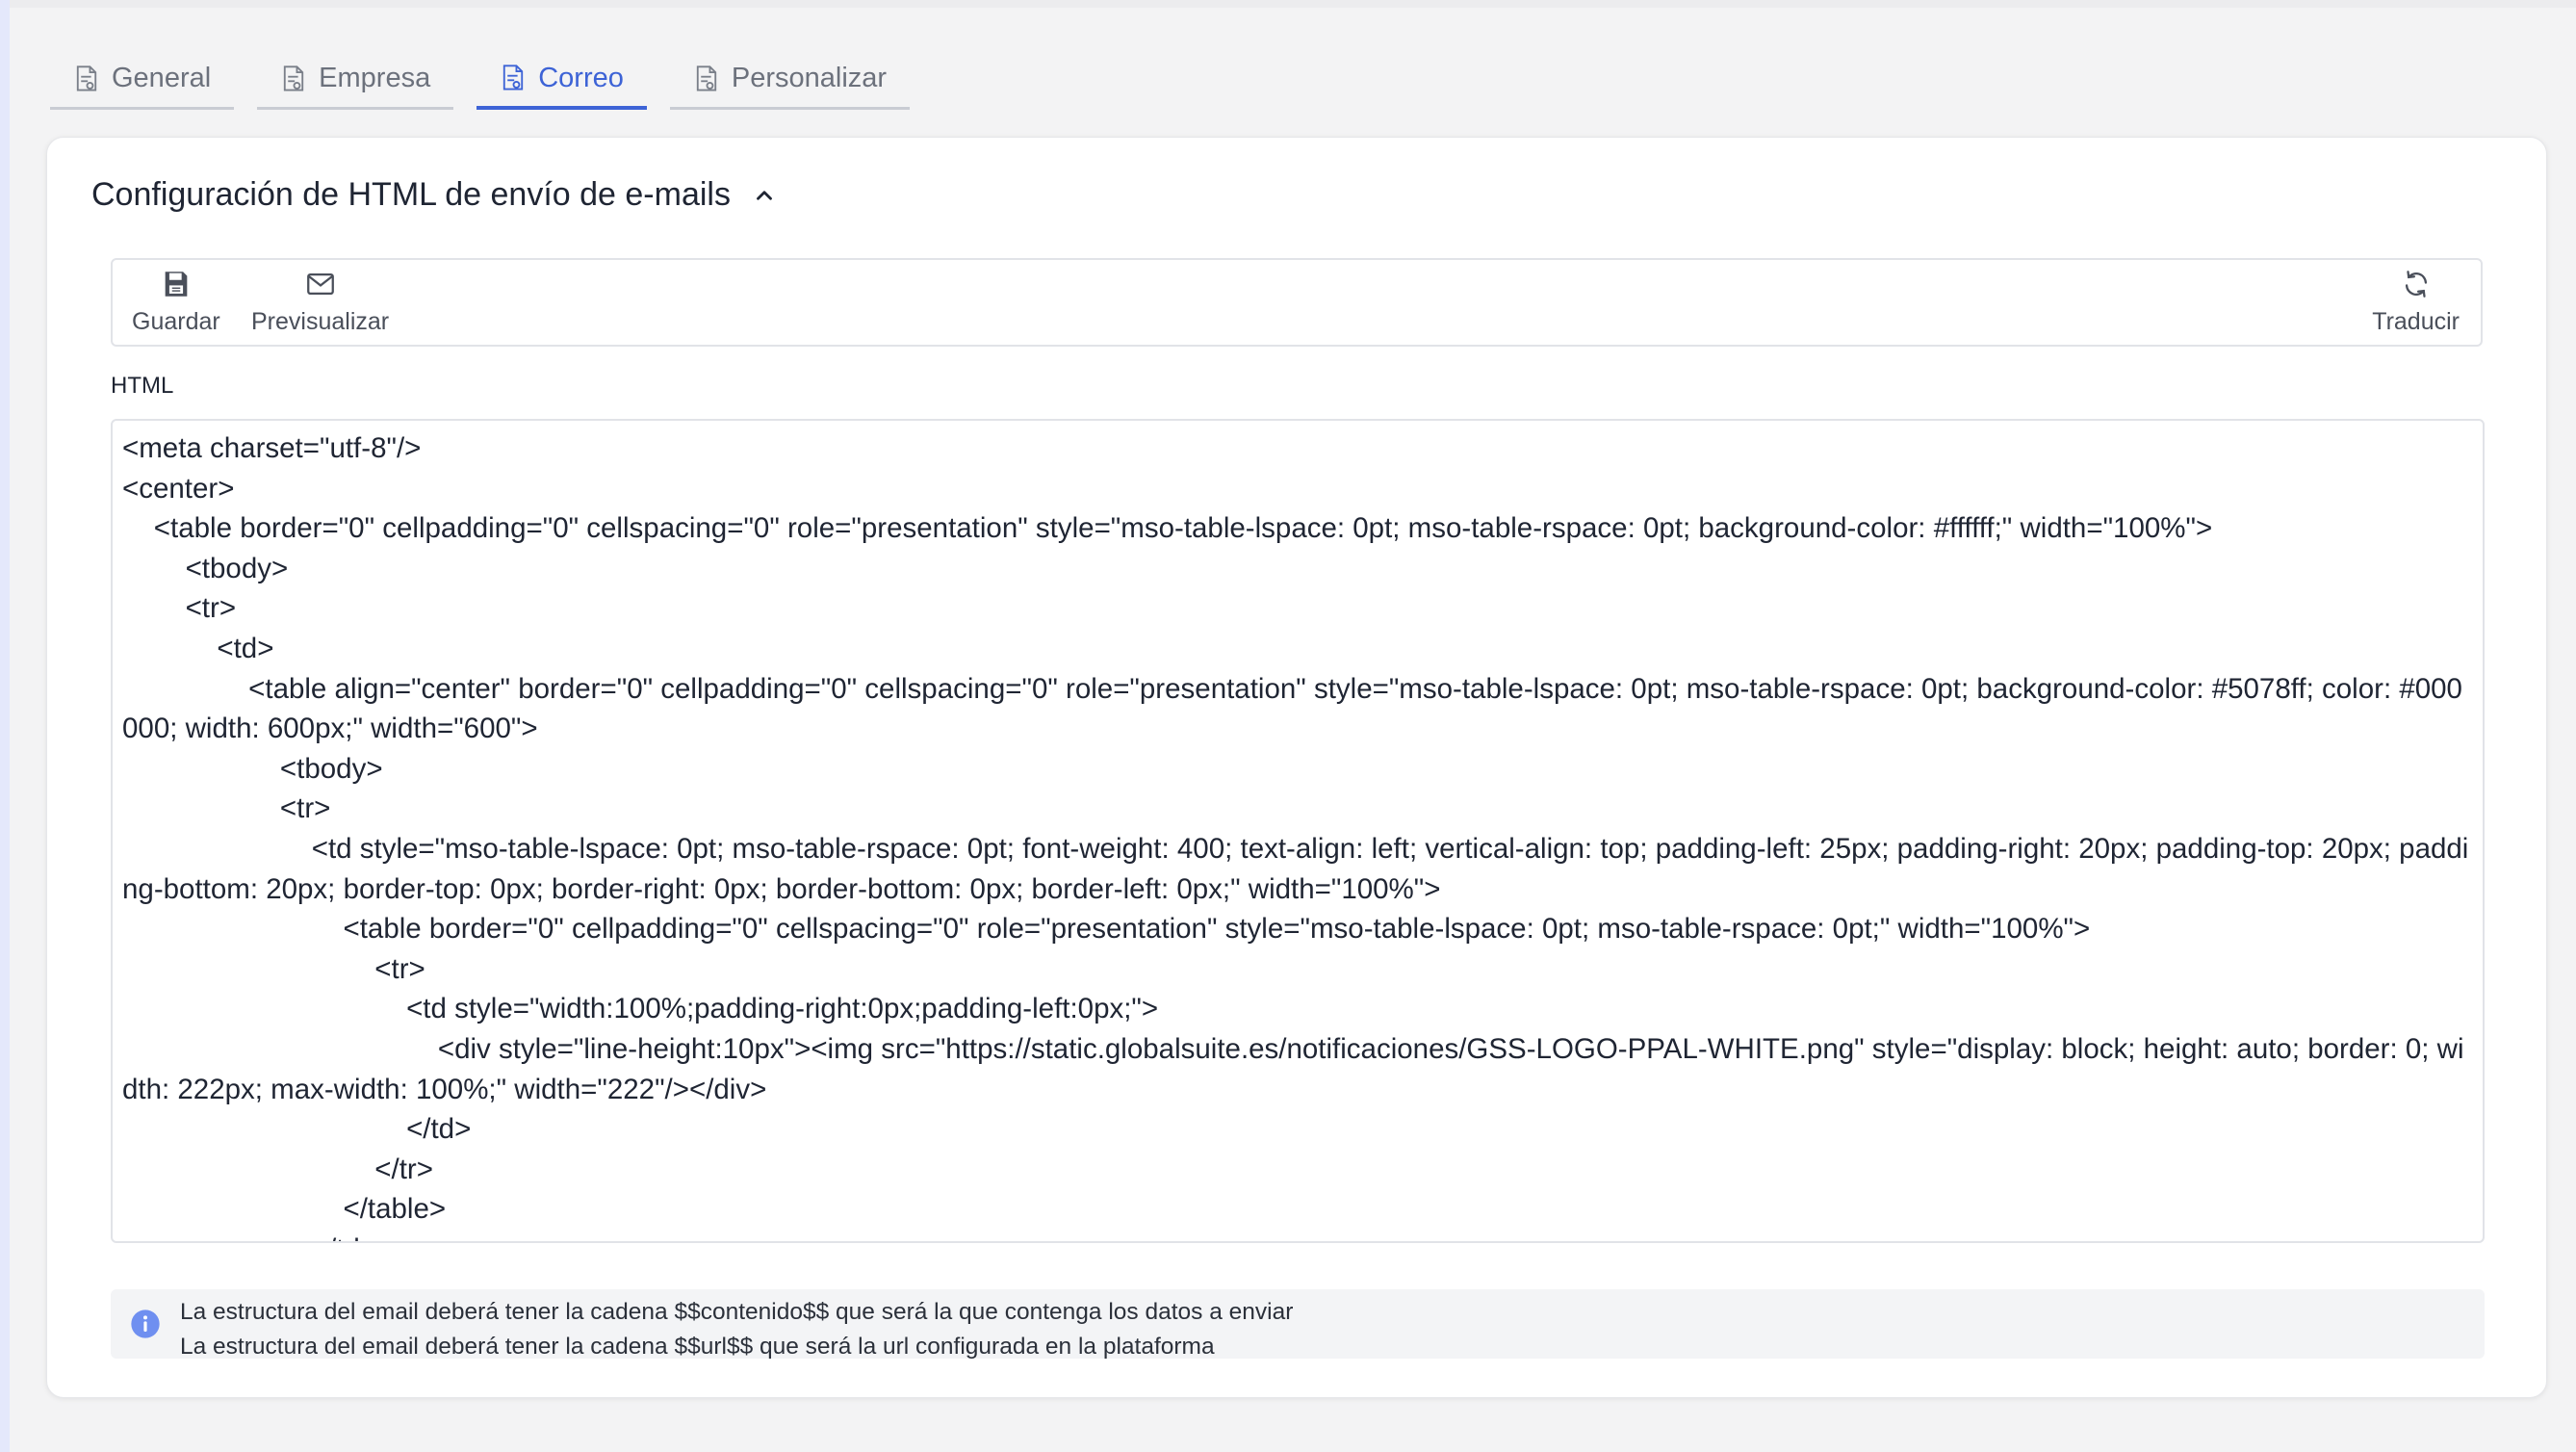  What do you see at coordinates (809, 78) in the screenshot?
I see `tab-personalizar-label: Personalizar` at bounding box center [809, 78].